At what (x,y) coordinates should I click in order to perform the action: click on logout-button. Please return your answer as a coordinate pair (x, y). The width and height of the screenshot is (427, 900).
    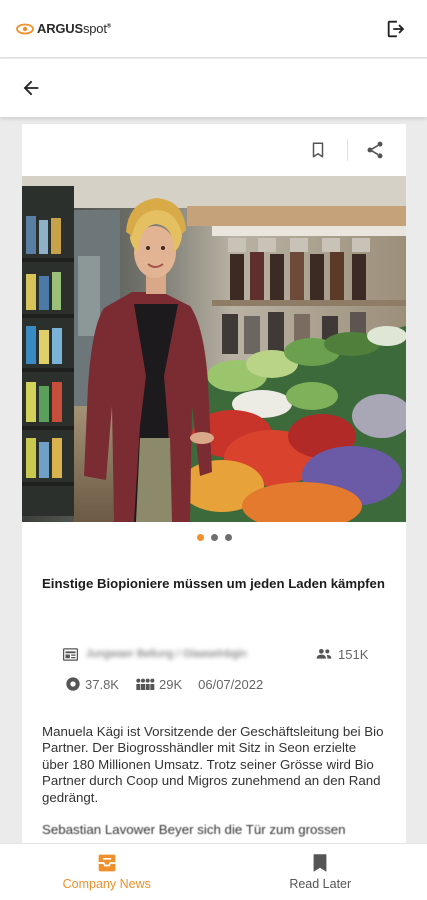
    Looking at the image, I should click on (396, 29).